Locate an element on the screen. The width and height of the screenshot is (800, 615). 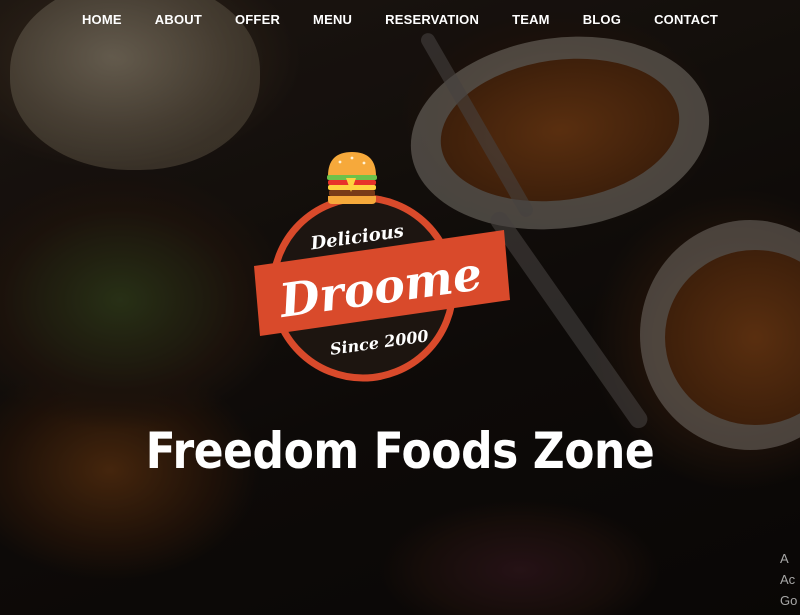
activation-watermark: A Ac Go is located at coordinates (790, 579).